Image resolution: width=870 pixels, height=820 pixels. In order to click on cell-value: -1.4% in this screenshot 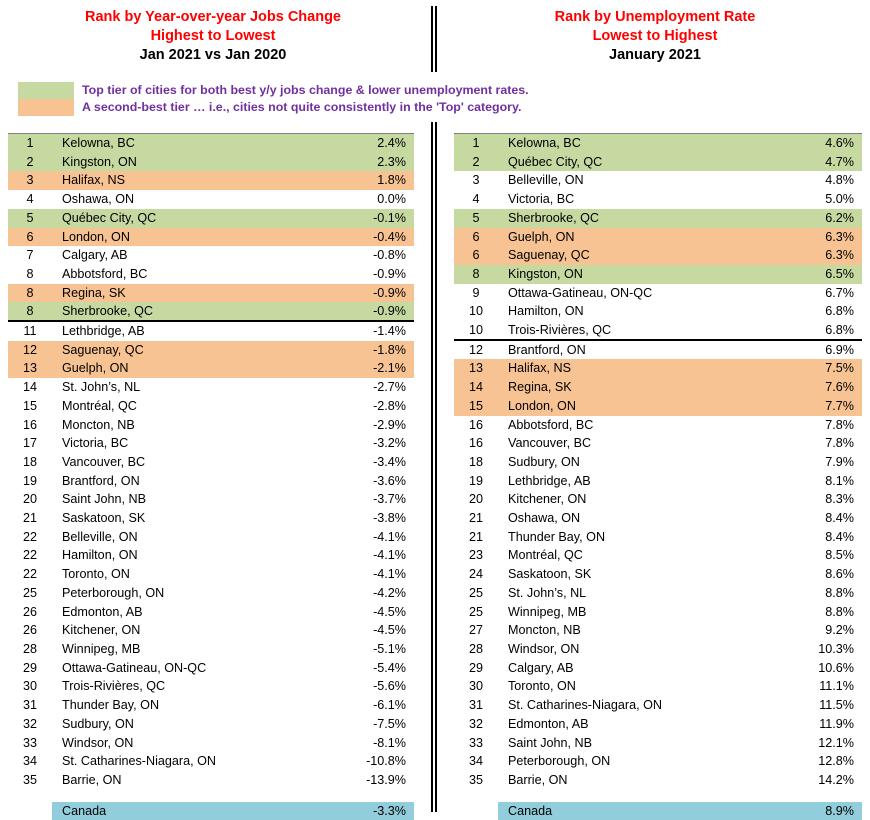, I will do `click(389, 331)`.